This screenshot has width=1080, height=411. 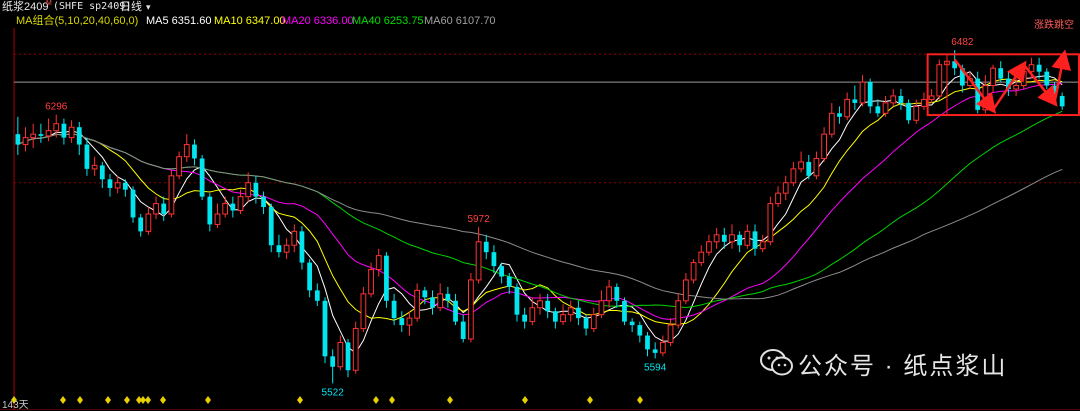 What do you see at coordinates (25, 7) in the screenshot?
I see `symbol-name: 纸浆2409` at bounding box center [25, 7].